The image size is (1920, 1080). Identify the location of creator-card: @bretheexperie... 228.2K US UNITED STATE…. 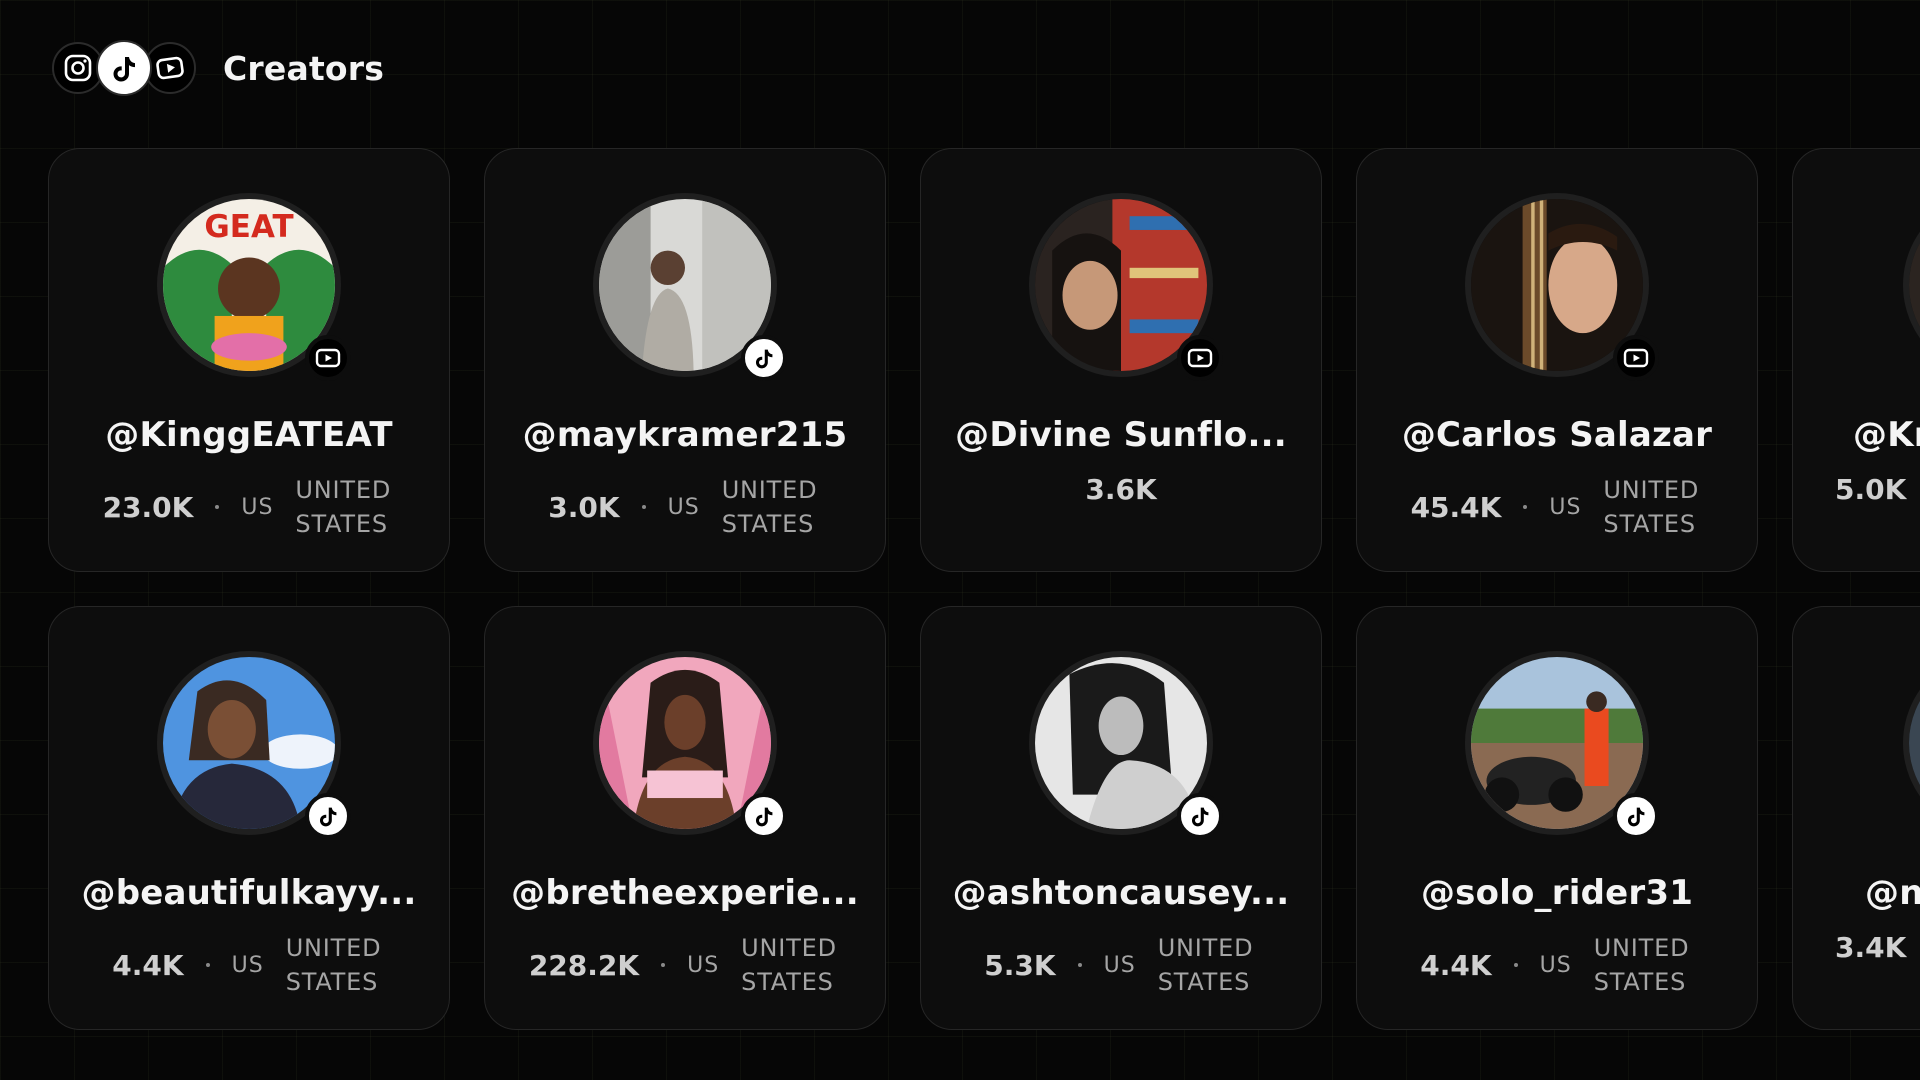
(685, 818).